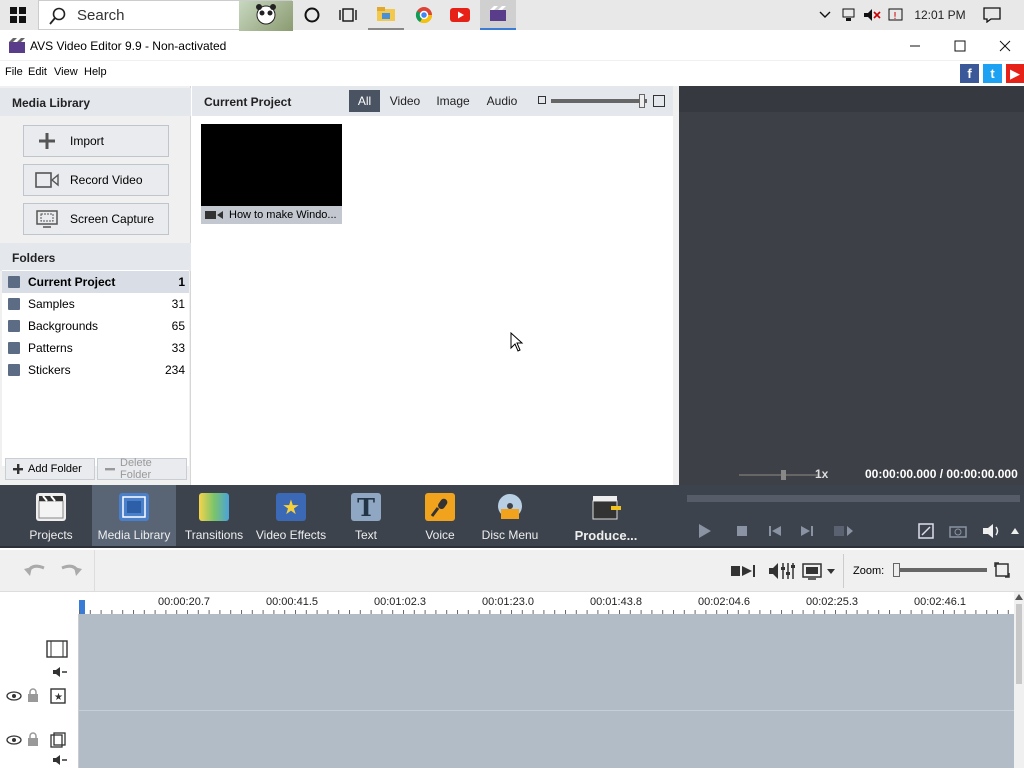 This screenshot has width=1024, height=769. I want to click on fit-timeline-icon, so click(1003, 571).